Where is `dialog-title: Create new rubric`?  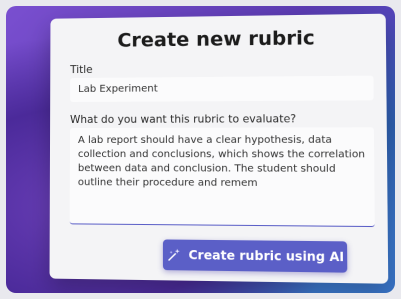
dialog-title: Create new rubric is located at coordinates (218, 39).